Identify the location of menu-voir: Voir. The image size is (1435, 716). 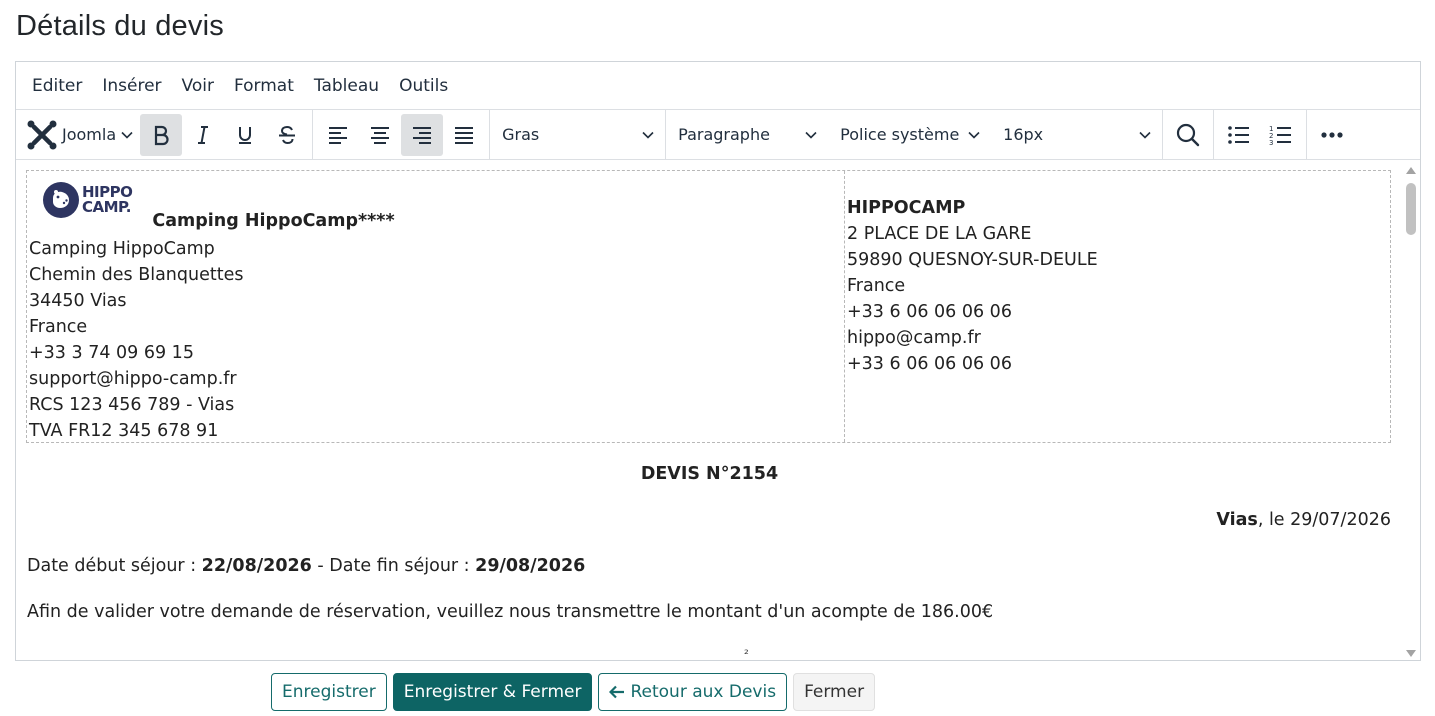
(198, 86).